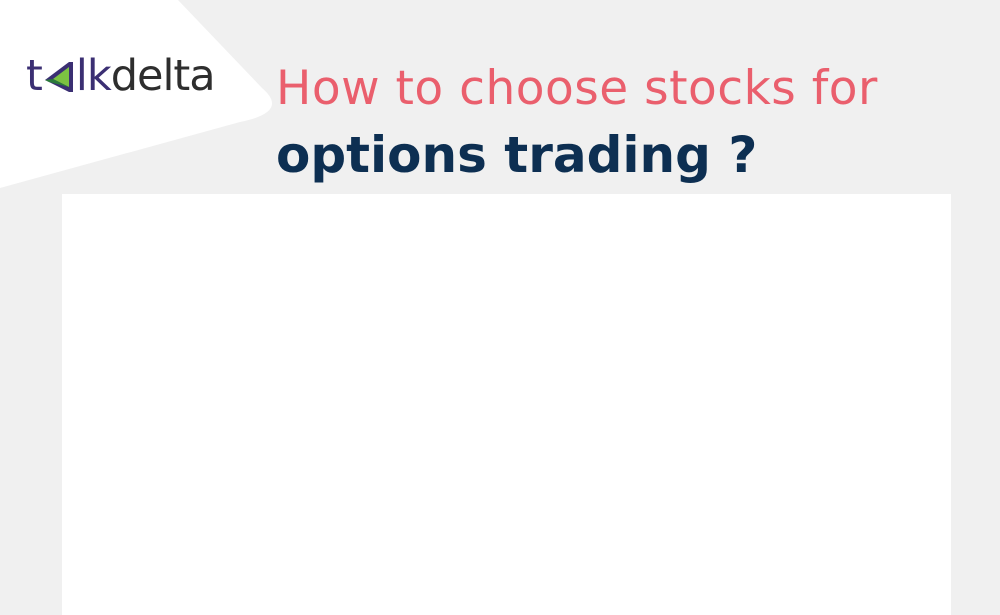 The height and width of the screenshot is (615, 1000). Describe the element at coordinates (34, 76) in the screenshot. I see `logo-letter-t: t` at that location.